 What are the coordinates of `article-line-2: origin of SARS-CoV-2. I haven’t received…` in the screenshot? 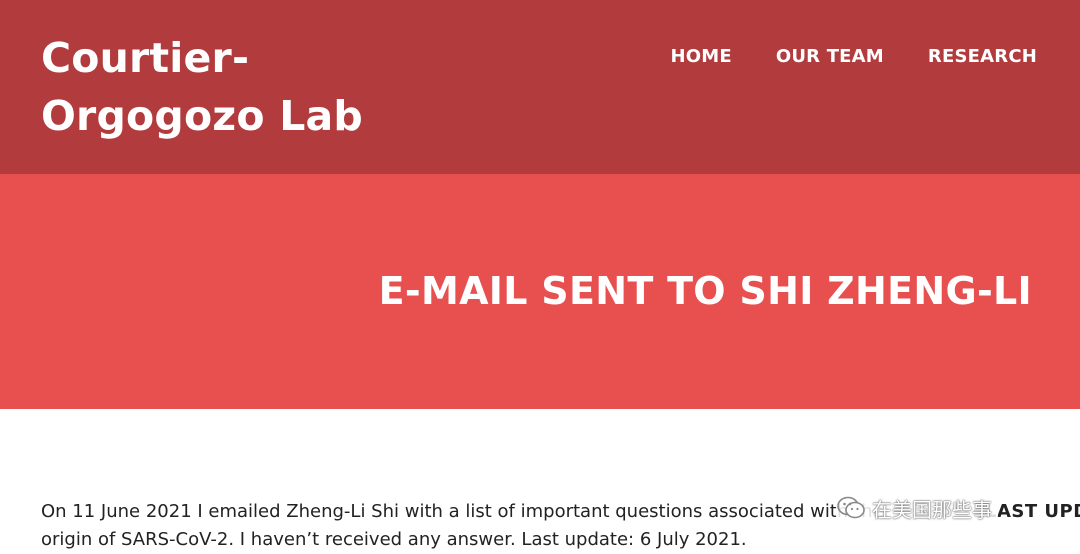 It's located at (394, 539).